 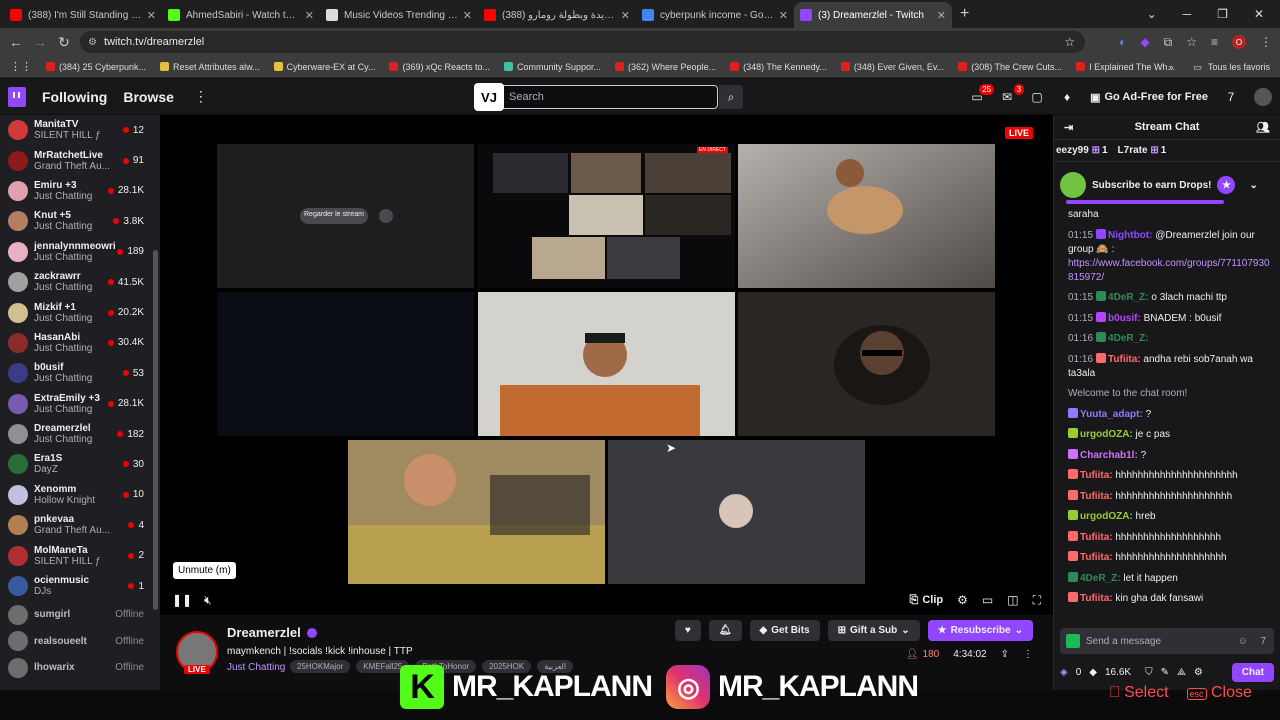 I want to click on sidebar-channel-offline: lhowarix Offline, so click(x=80, y=667).